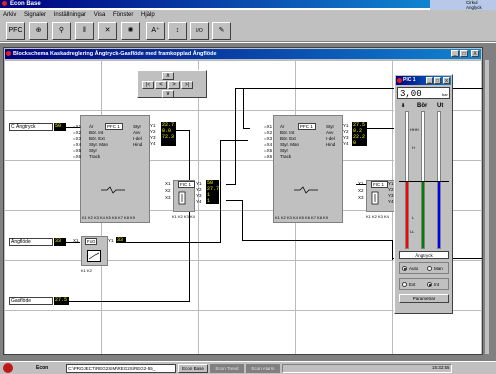 This screenshot has width=496, height=374. What do you see at coordinates (153, 143) in the screenshot?
I see `pfc1-y4-pin: Y4` at bounding box center [153, 143].